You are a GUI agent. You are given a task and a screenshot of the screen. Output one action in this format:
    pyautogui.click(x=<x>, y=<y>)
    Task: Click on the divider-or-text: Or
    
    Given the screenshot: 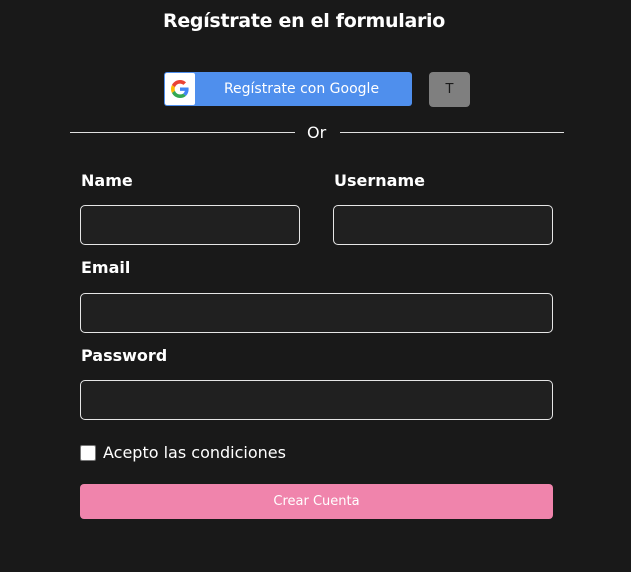 What is the action you would take?
    pyautogui.click(x=317, y=132)
    